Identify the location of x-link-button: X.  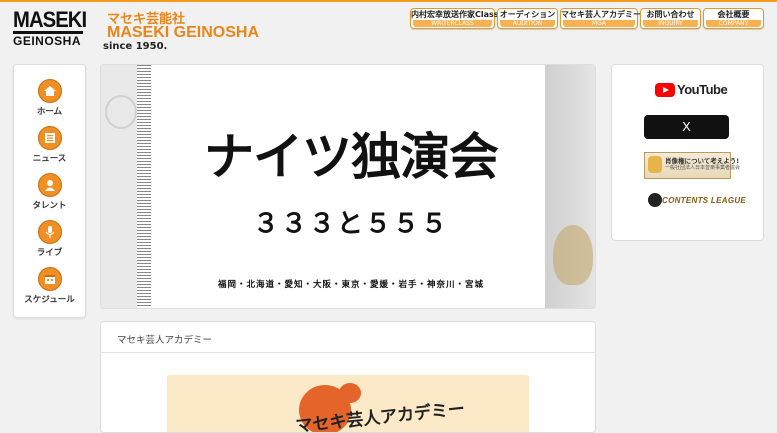
(686, 127).